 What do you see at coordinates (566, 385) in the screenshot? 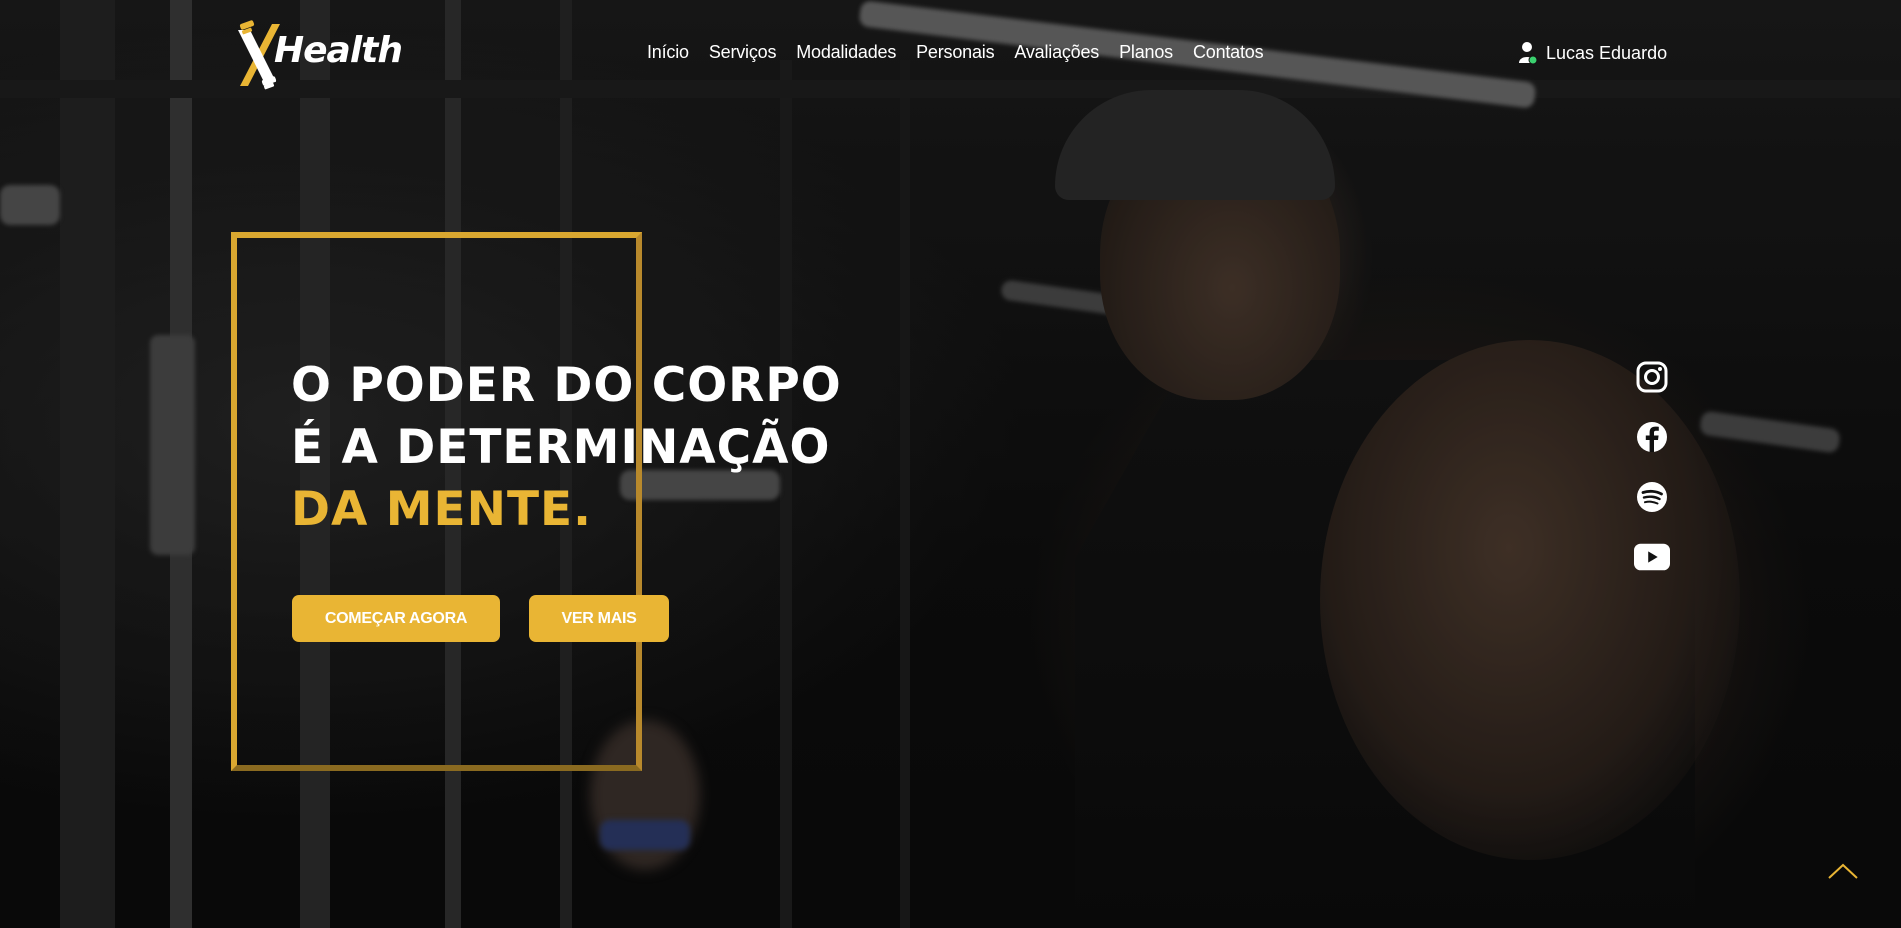
I see `headline-line-1: O PODER DO CORPO` at bounding box center [566, 385].